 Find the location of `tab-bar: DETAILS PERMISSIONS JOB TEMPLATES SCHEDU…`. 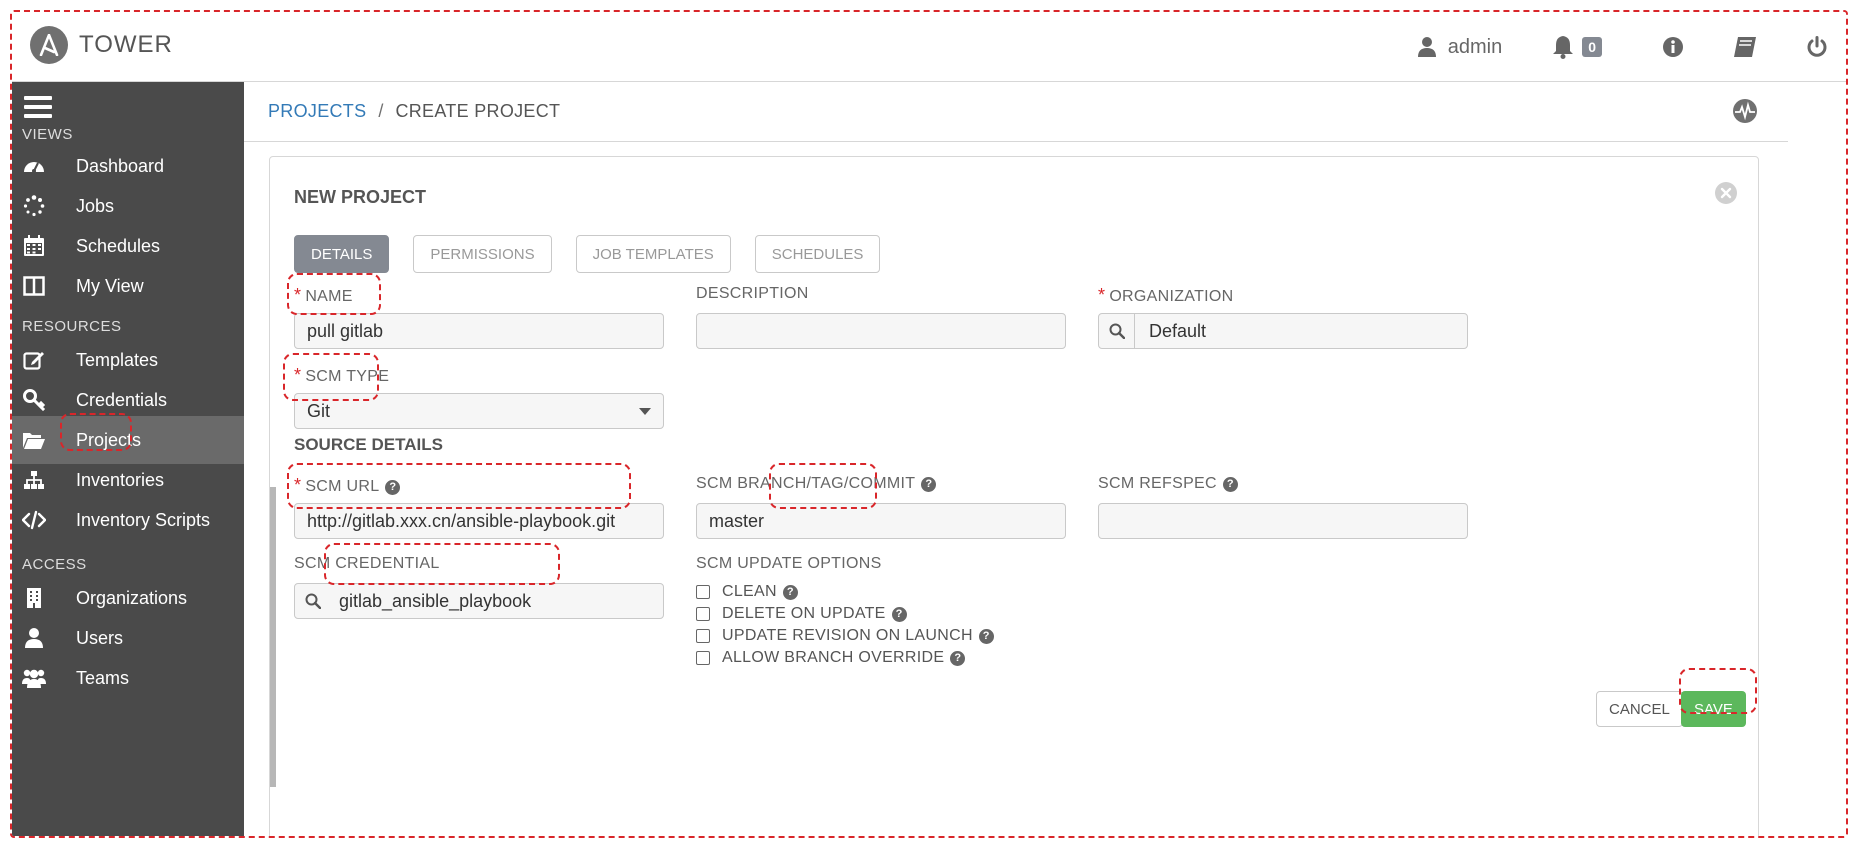

tab-bar: DETAILS PERMISSIONS JOB TEMPLATES SCHEDU… is located at coordinates (599, 254).